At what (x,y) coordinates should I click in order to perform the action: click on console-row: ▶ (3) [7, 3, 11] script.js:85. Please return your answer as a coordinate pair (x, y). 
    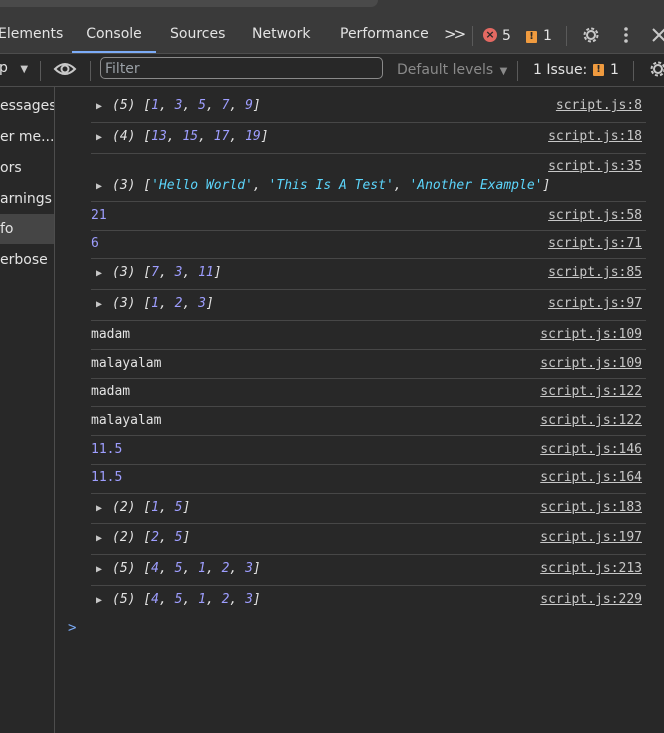
    Looking at the image, I should click on (368, 274).